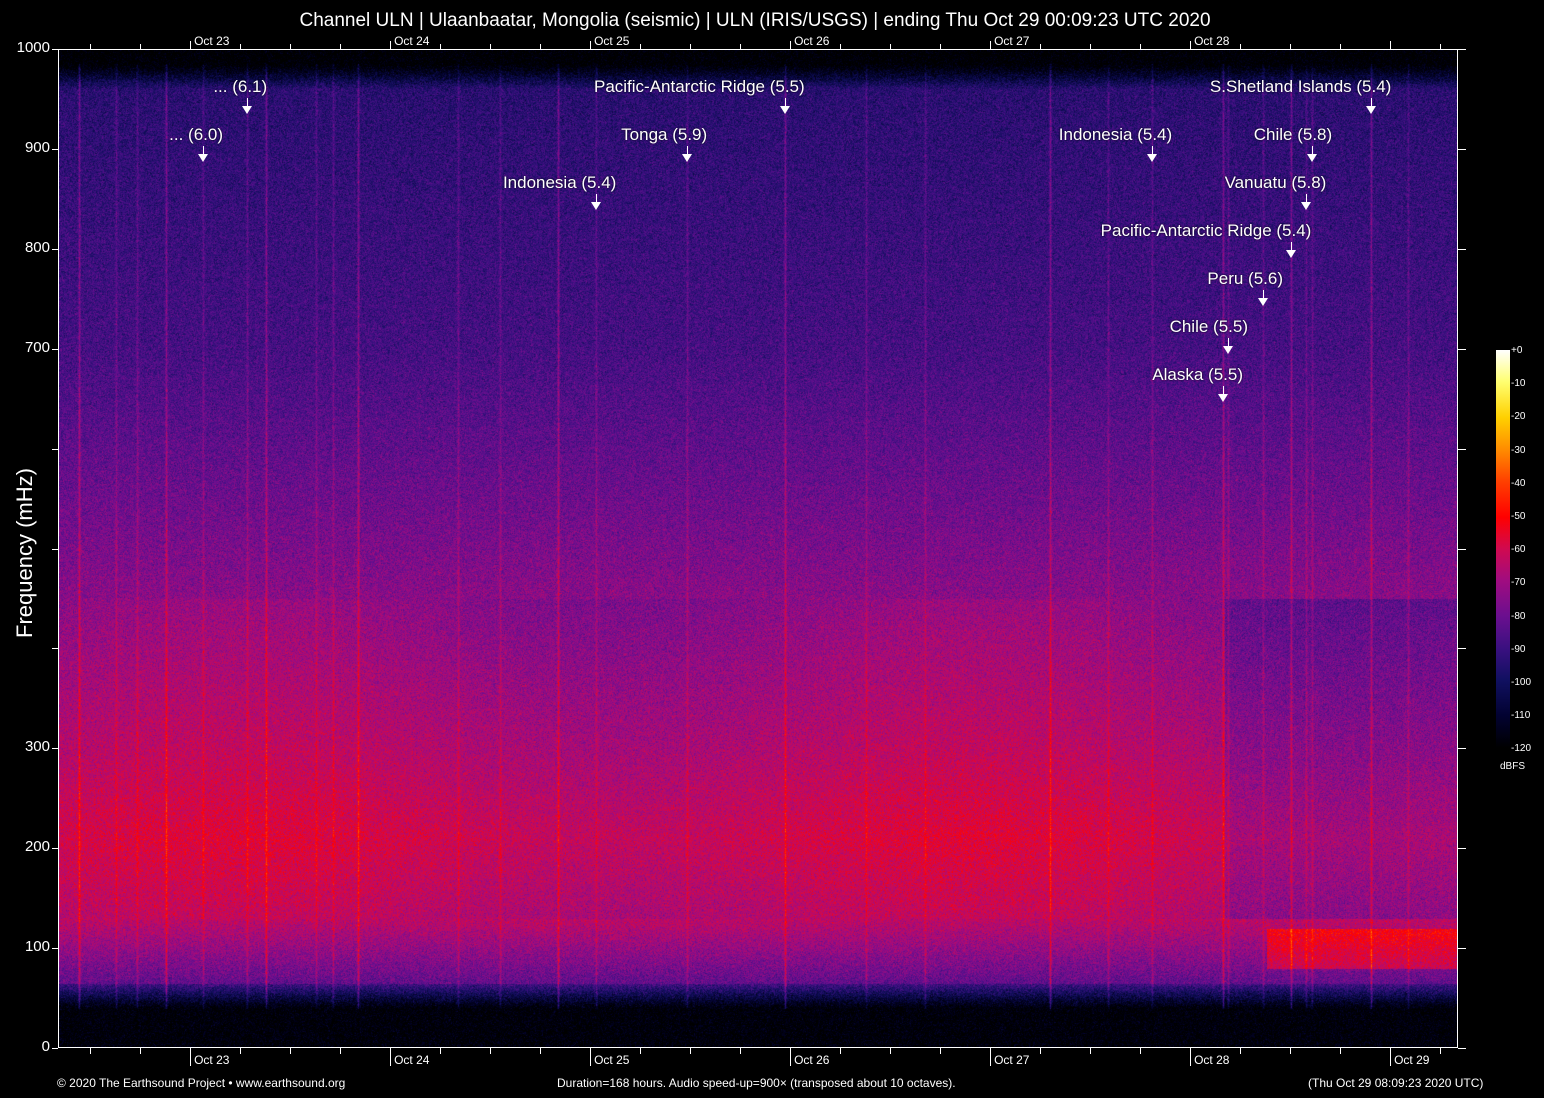 This screenshot has height=1098, width=1544. Describe the element at coordinates (1212, 1060) in the screenshot. I see `x-tick-label-bottom: Oct 28` at that location.